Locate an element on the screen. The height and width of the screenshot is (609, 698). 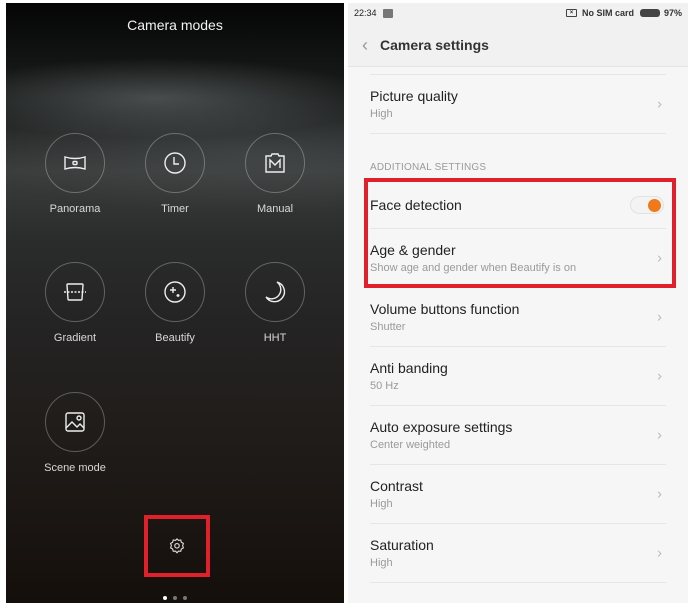
gradient-icon is located at coordinates (75, 292).